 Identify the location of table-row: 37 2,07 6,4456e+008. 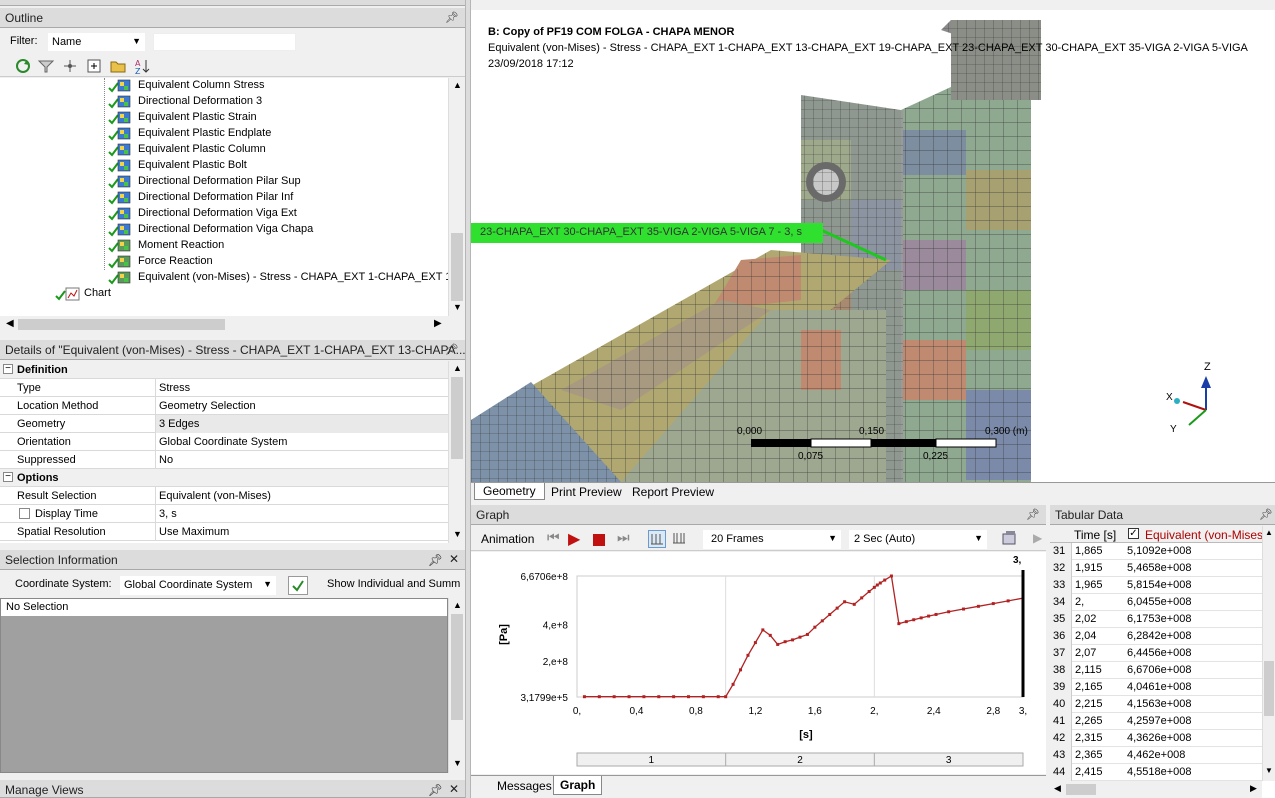
(1156, 653).